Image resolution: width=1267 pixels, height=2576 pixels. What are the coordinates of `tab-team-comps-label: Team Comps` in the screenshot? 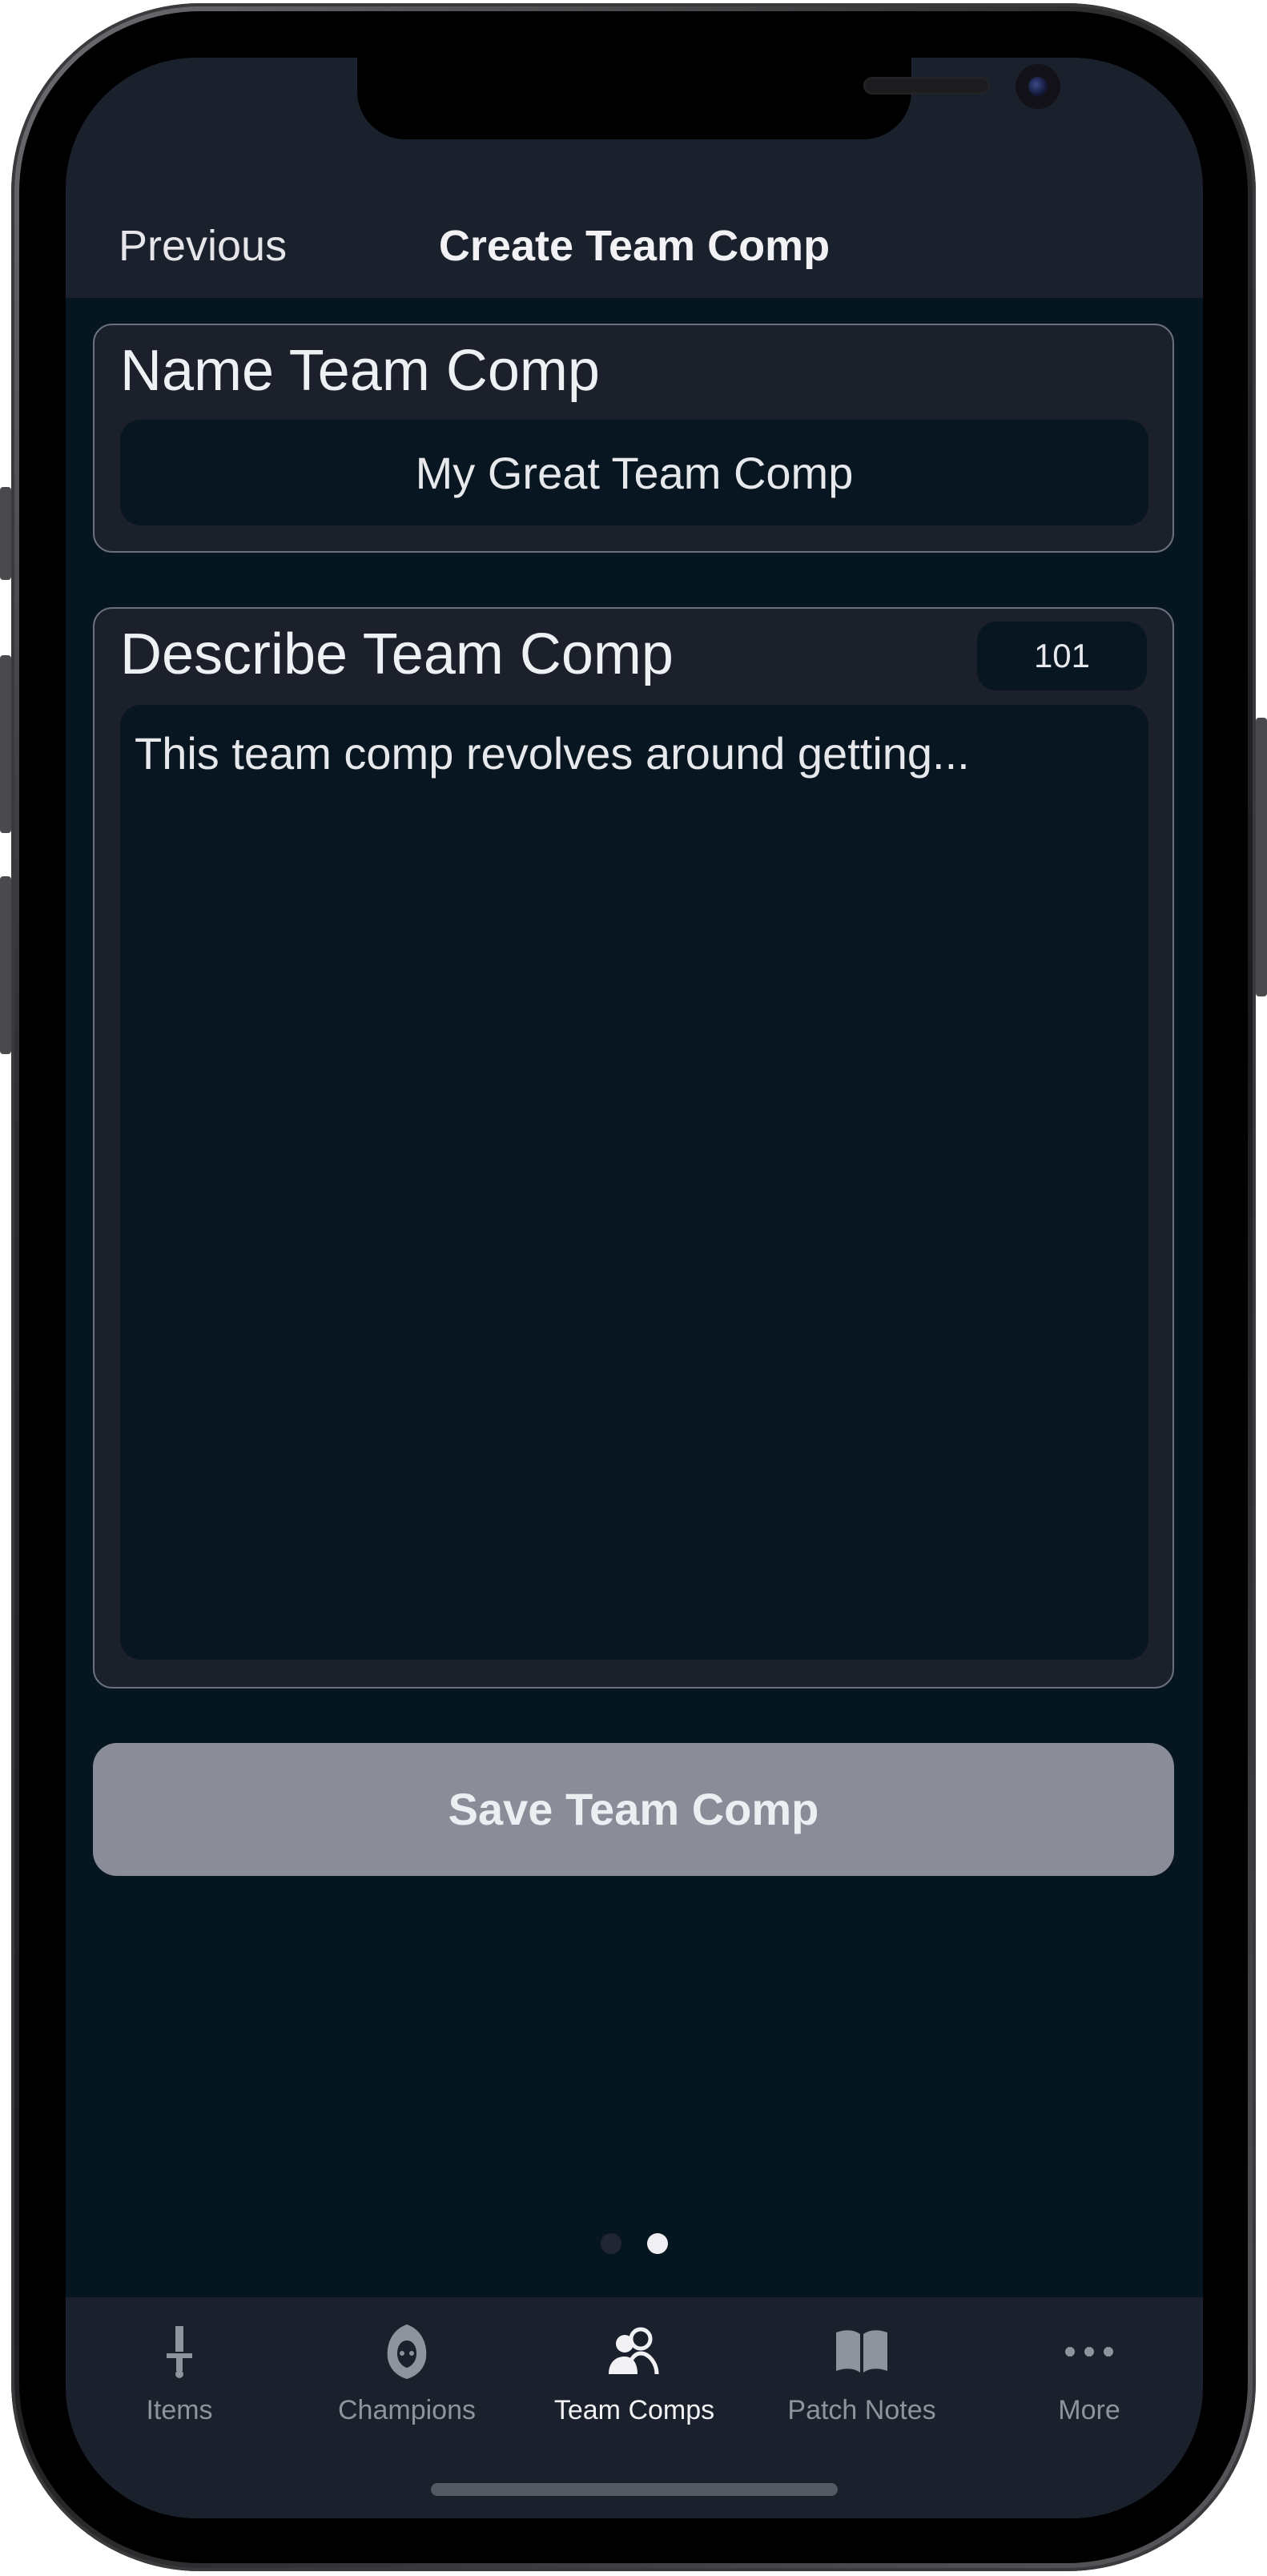 It's located at (634, 2410).